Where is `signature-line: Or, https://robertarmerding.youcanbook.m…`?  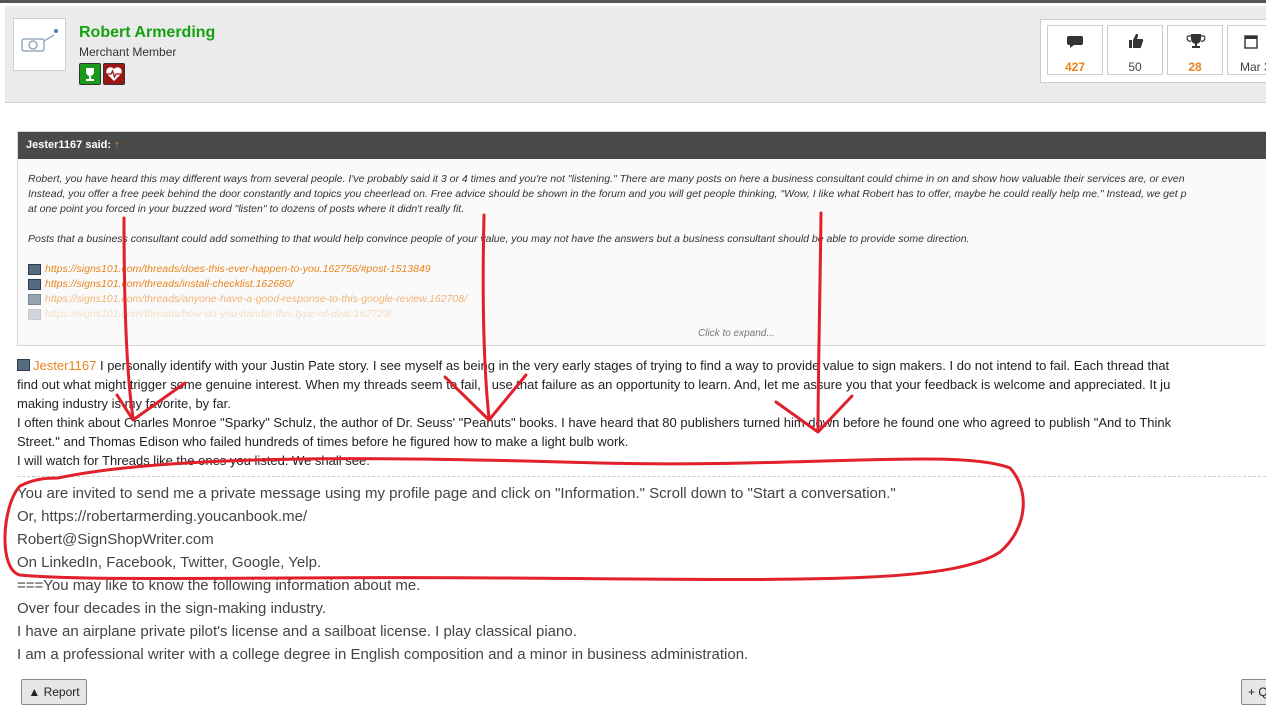
signature-line: Or, https://robertarmerding.youcanbook.m… is located at coordinates (162, 516).